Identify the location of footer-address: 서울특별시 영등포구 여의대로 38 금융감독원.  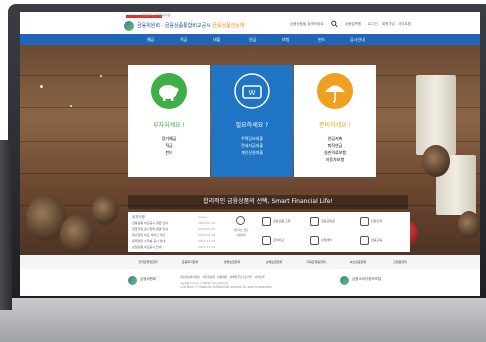
(204, 283).